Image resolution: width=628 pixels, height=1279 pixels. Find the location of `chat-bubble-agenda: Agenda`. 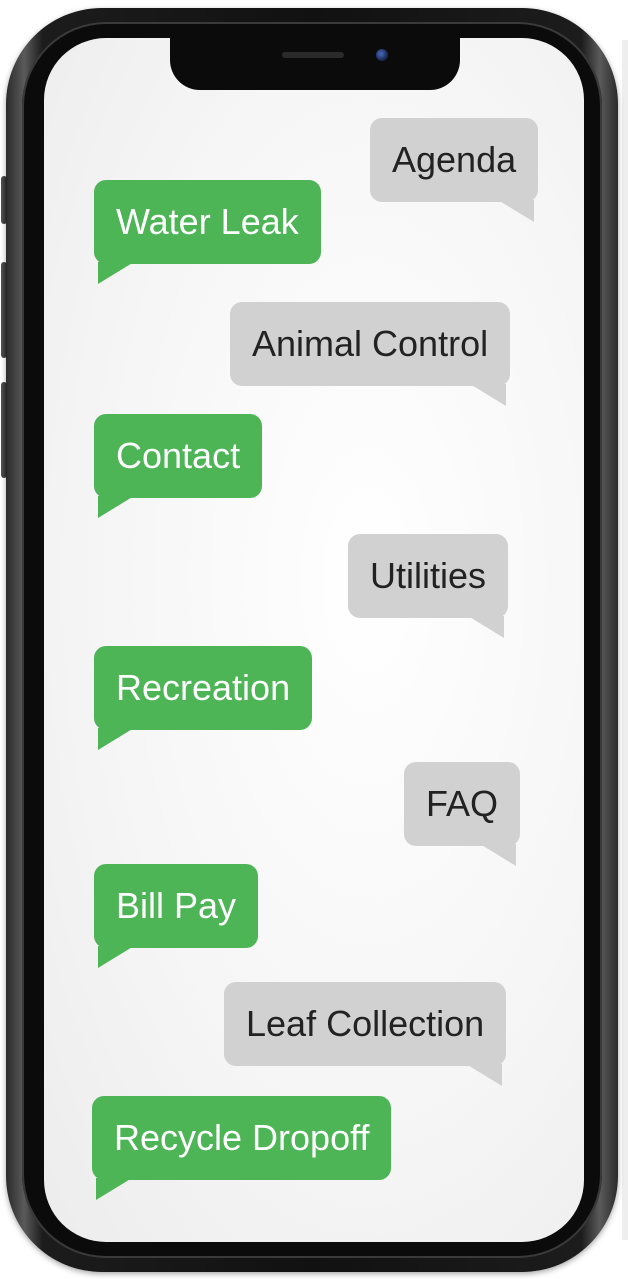

chat-bubble-agenda: Agenda is located at coordinates (454, 170).